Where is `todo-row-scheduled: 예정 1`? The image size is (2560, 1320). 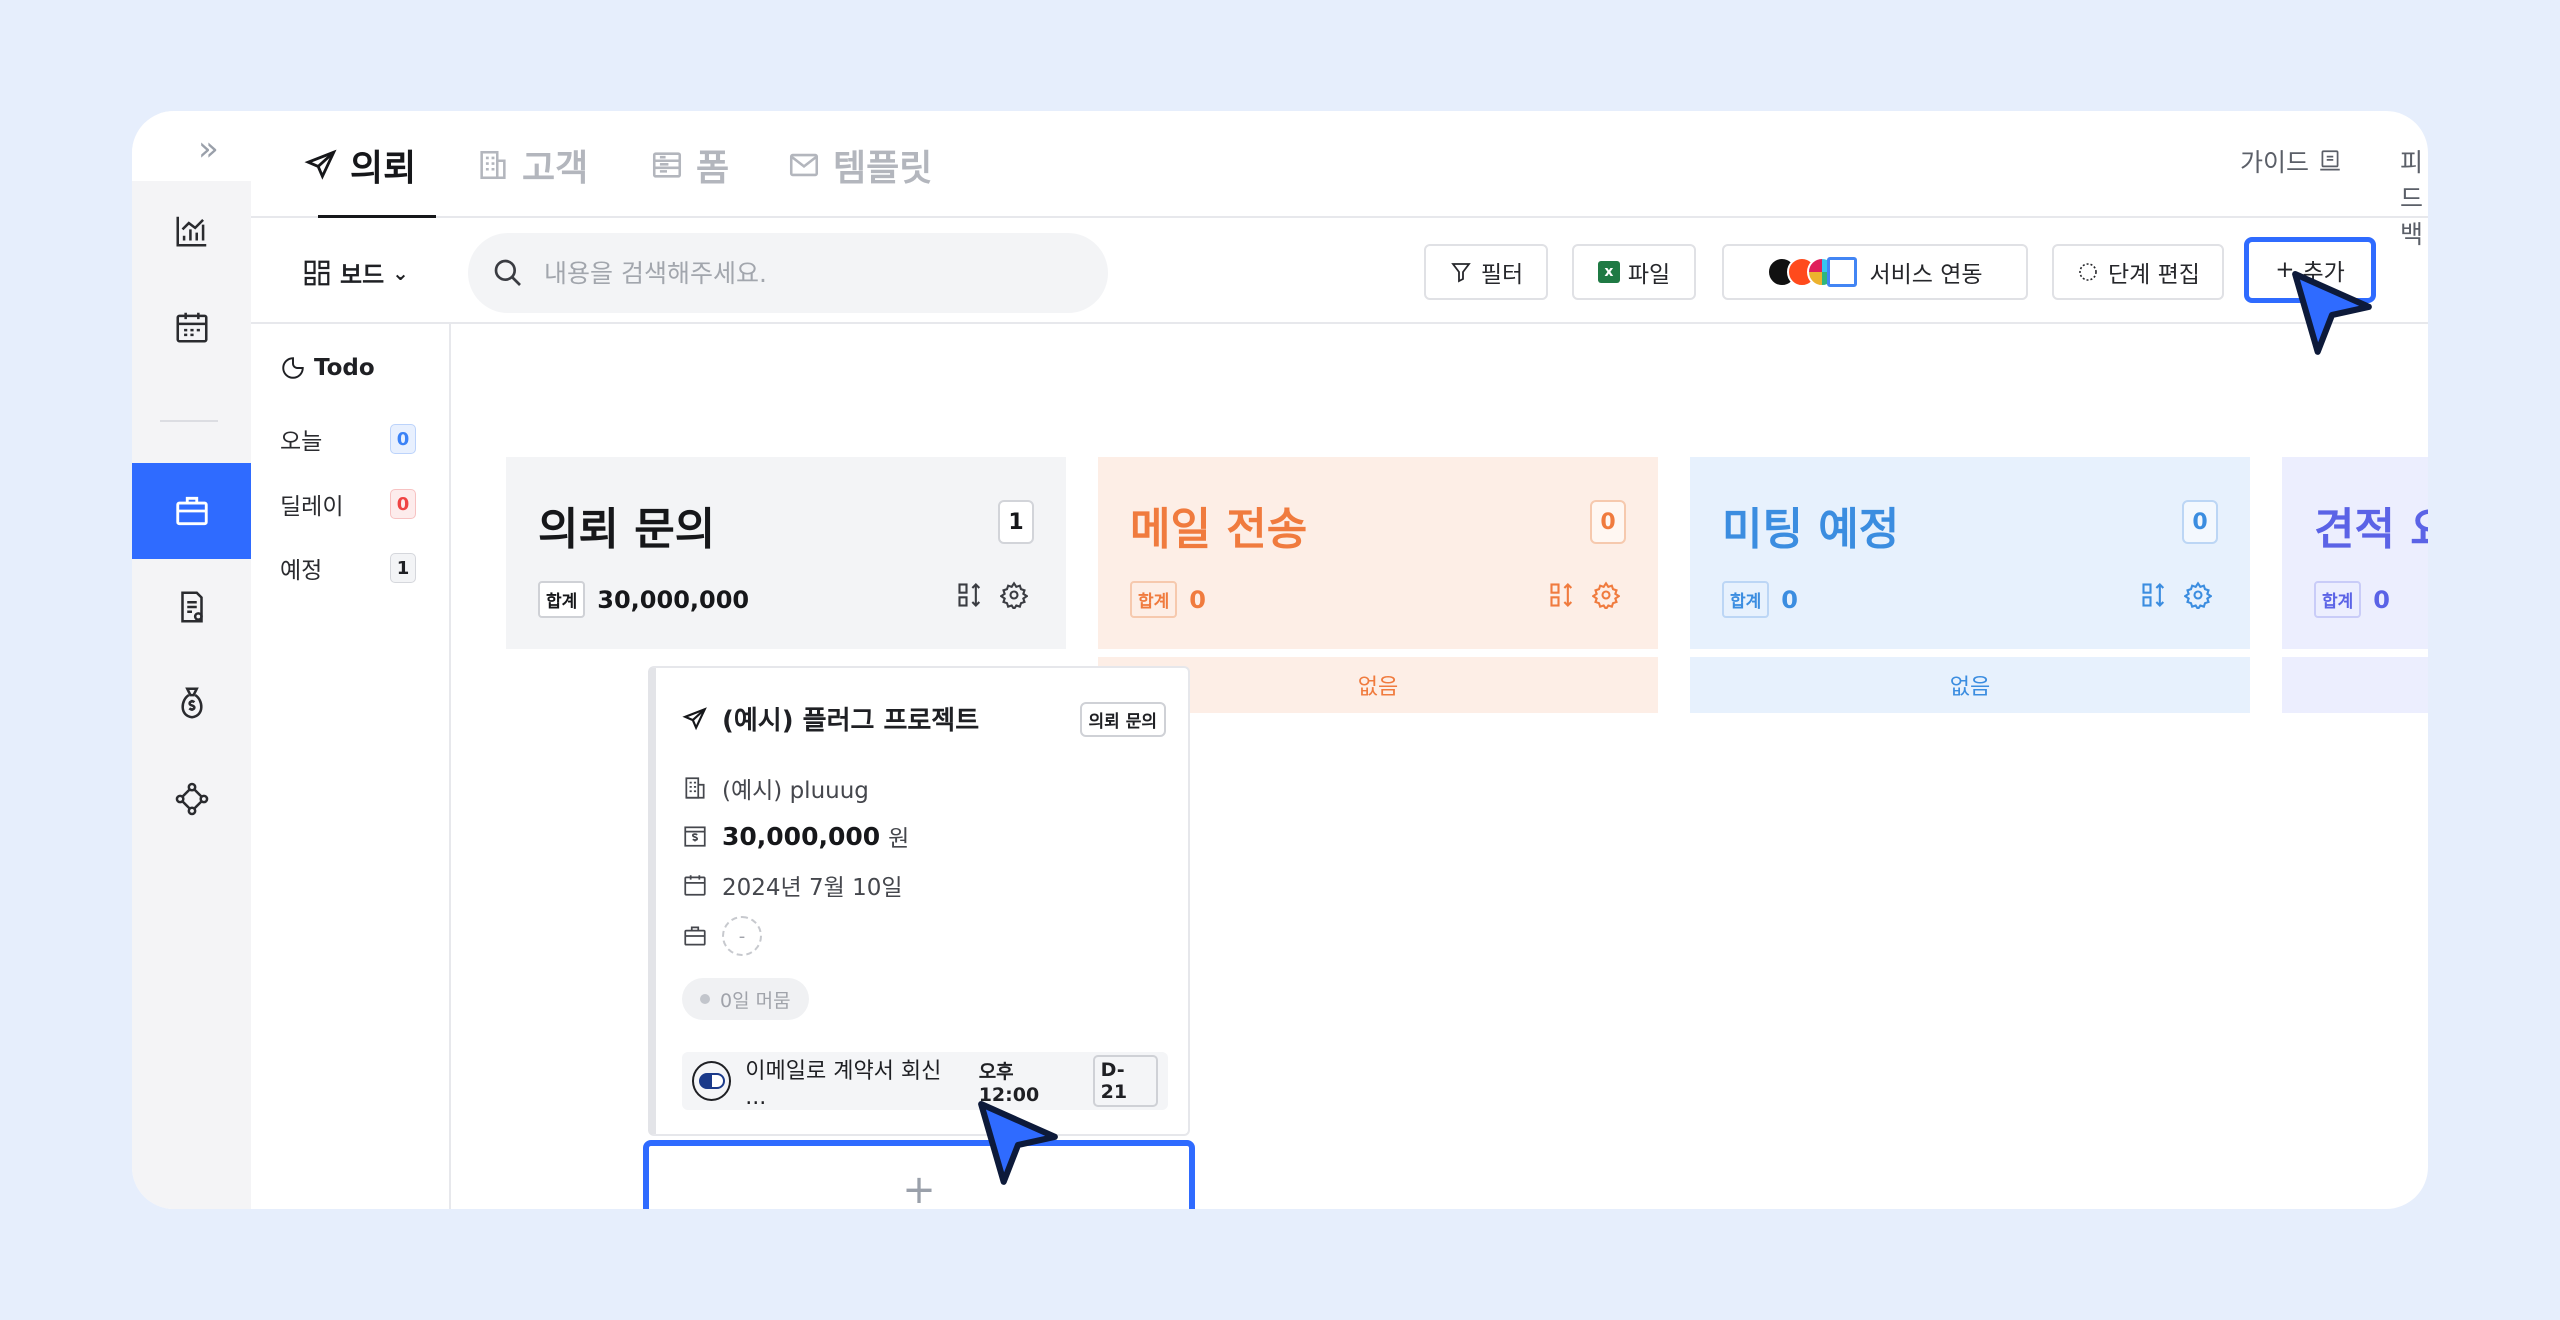
todo-row-scheduled: 예정 1 is located at coordinates (348, 568).